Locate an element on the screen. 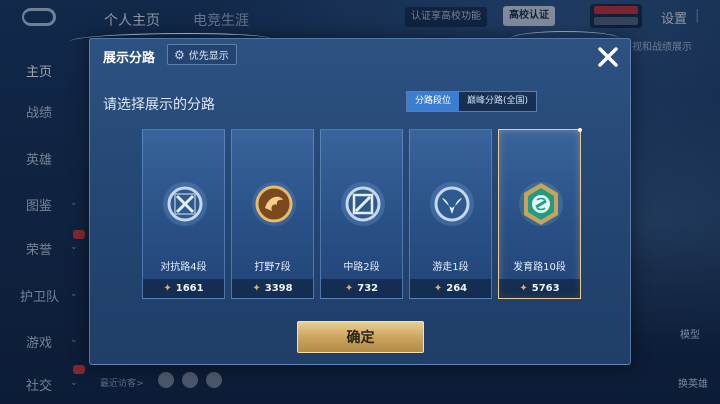 The width and height of the screenshot is (720, 404). jungle-emblem-icon is located at coordinates (274, 204).